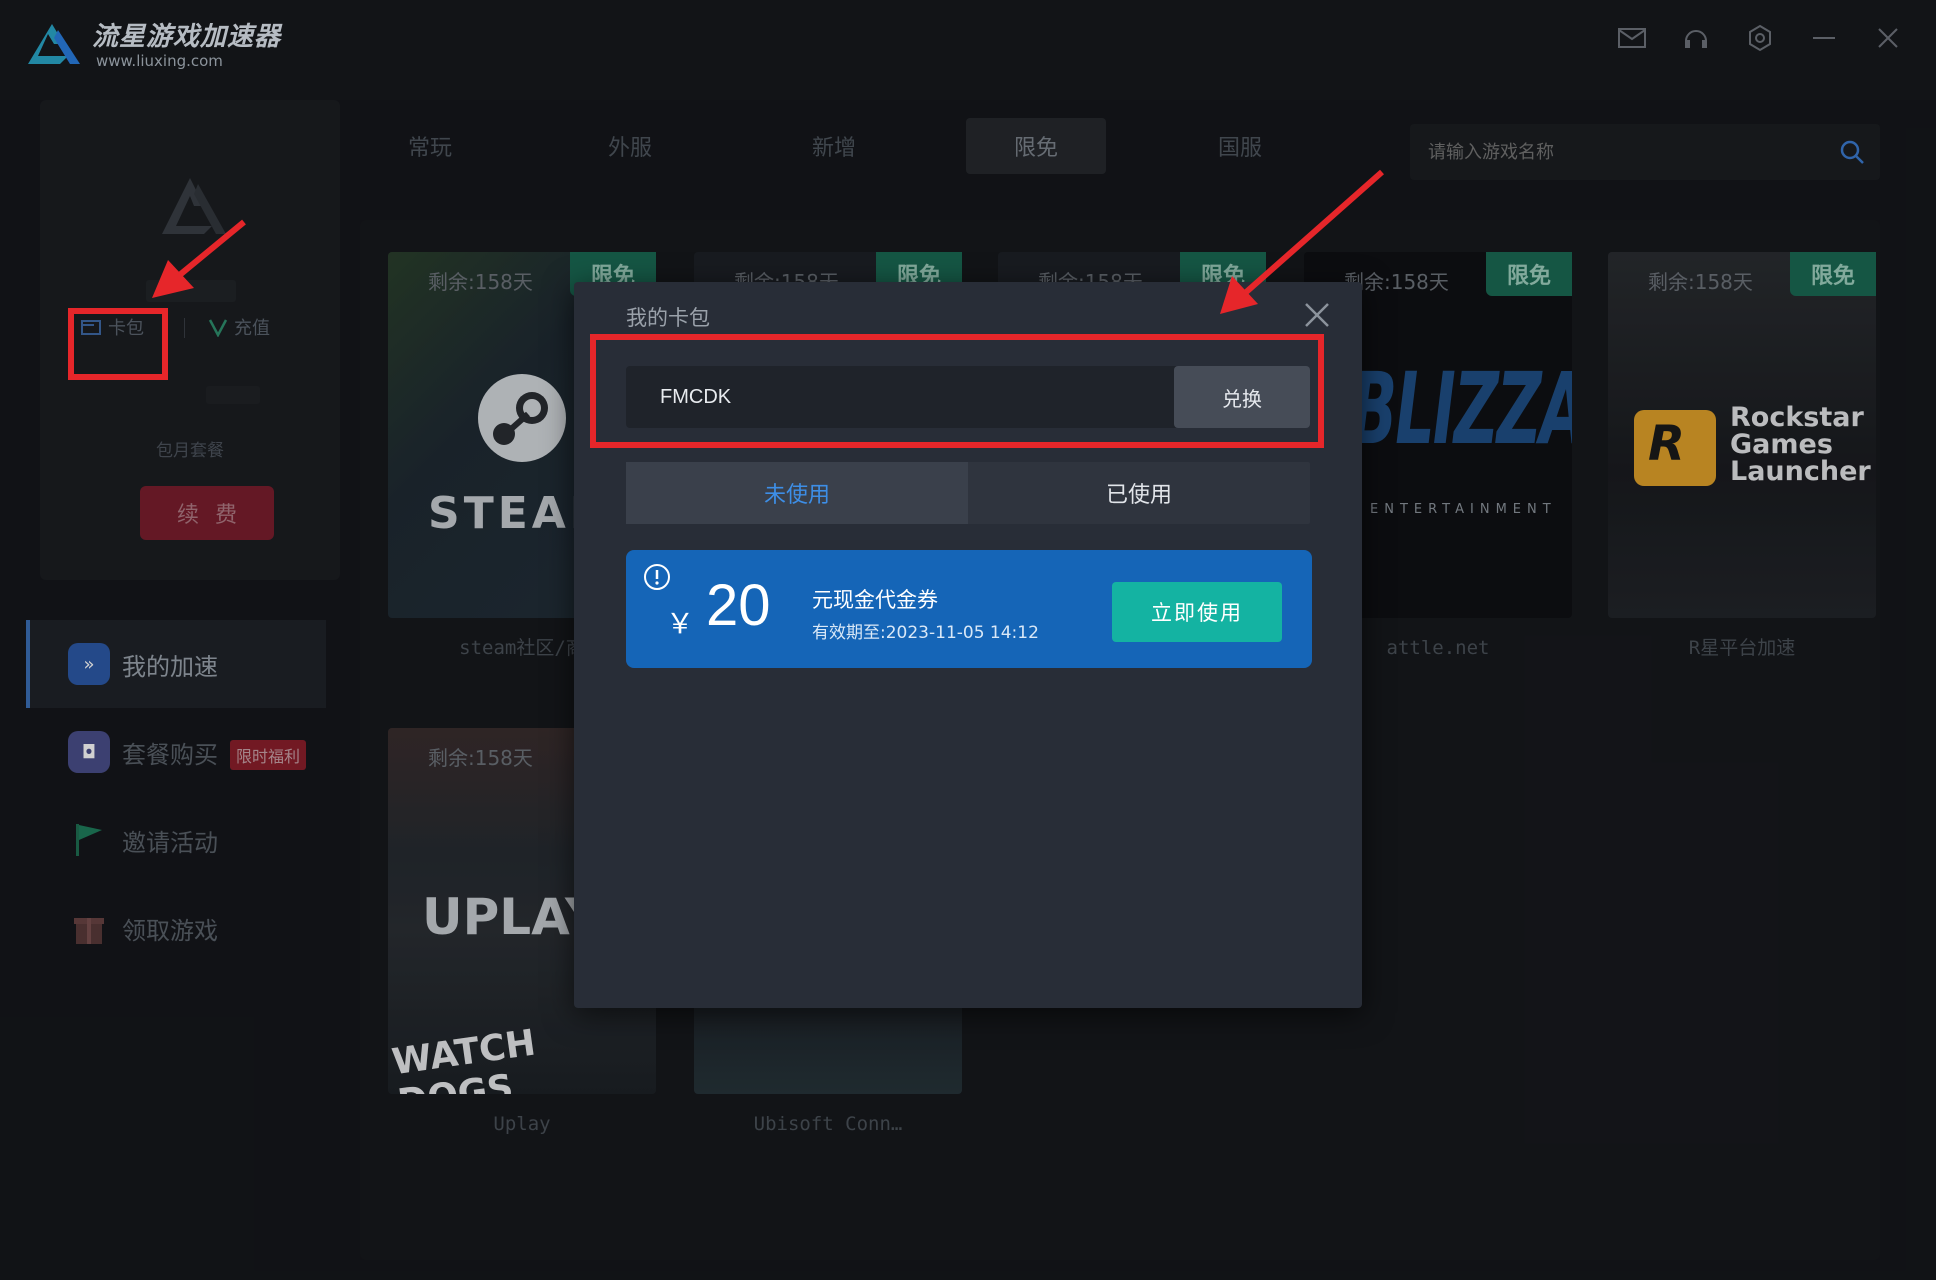 The height and width of the screenshot is (1280, 1936). What do you see at coordinates (190, 451) in the screenshot?
I see `plan-label: 包月套餐` at bounding box center [190, 451].